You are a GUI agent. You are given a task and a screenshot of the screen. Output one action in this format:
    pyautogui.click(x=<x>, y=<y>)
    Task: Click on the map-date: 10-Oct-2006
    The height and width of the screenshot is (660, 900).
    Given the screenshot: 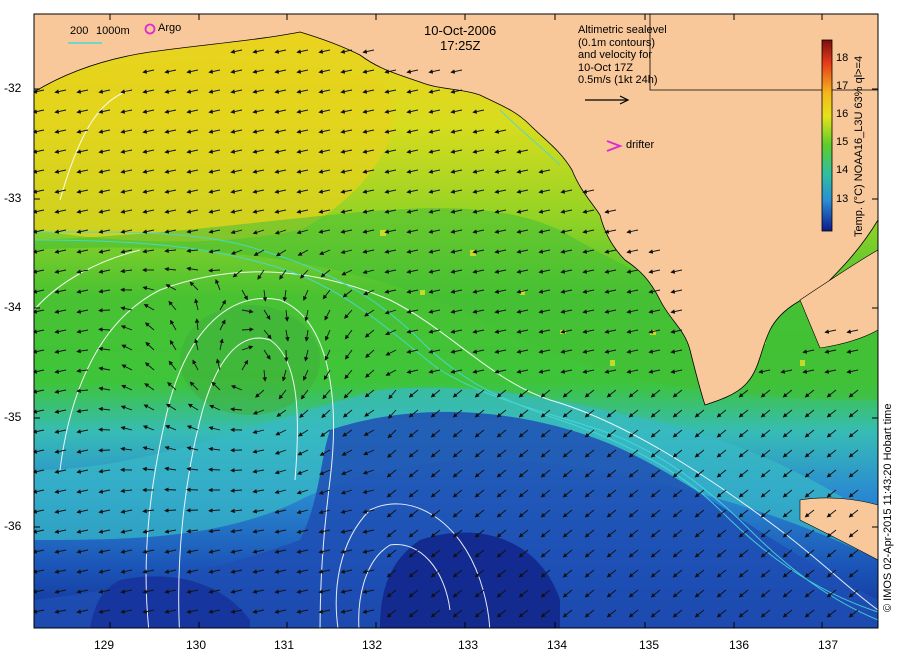 What is the action you would take?
    pyautogui.click(x=460, y=30)
    